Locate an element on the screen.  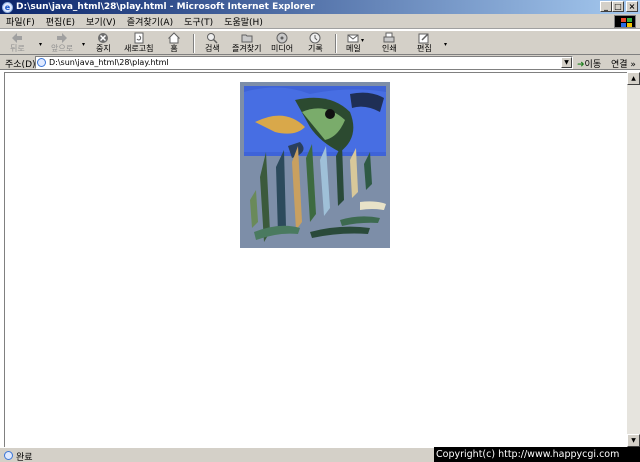
address-label: 주소(D) is located at coordinates (20, 65).